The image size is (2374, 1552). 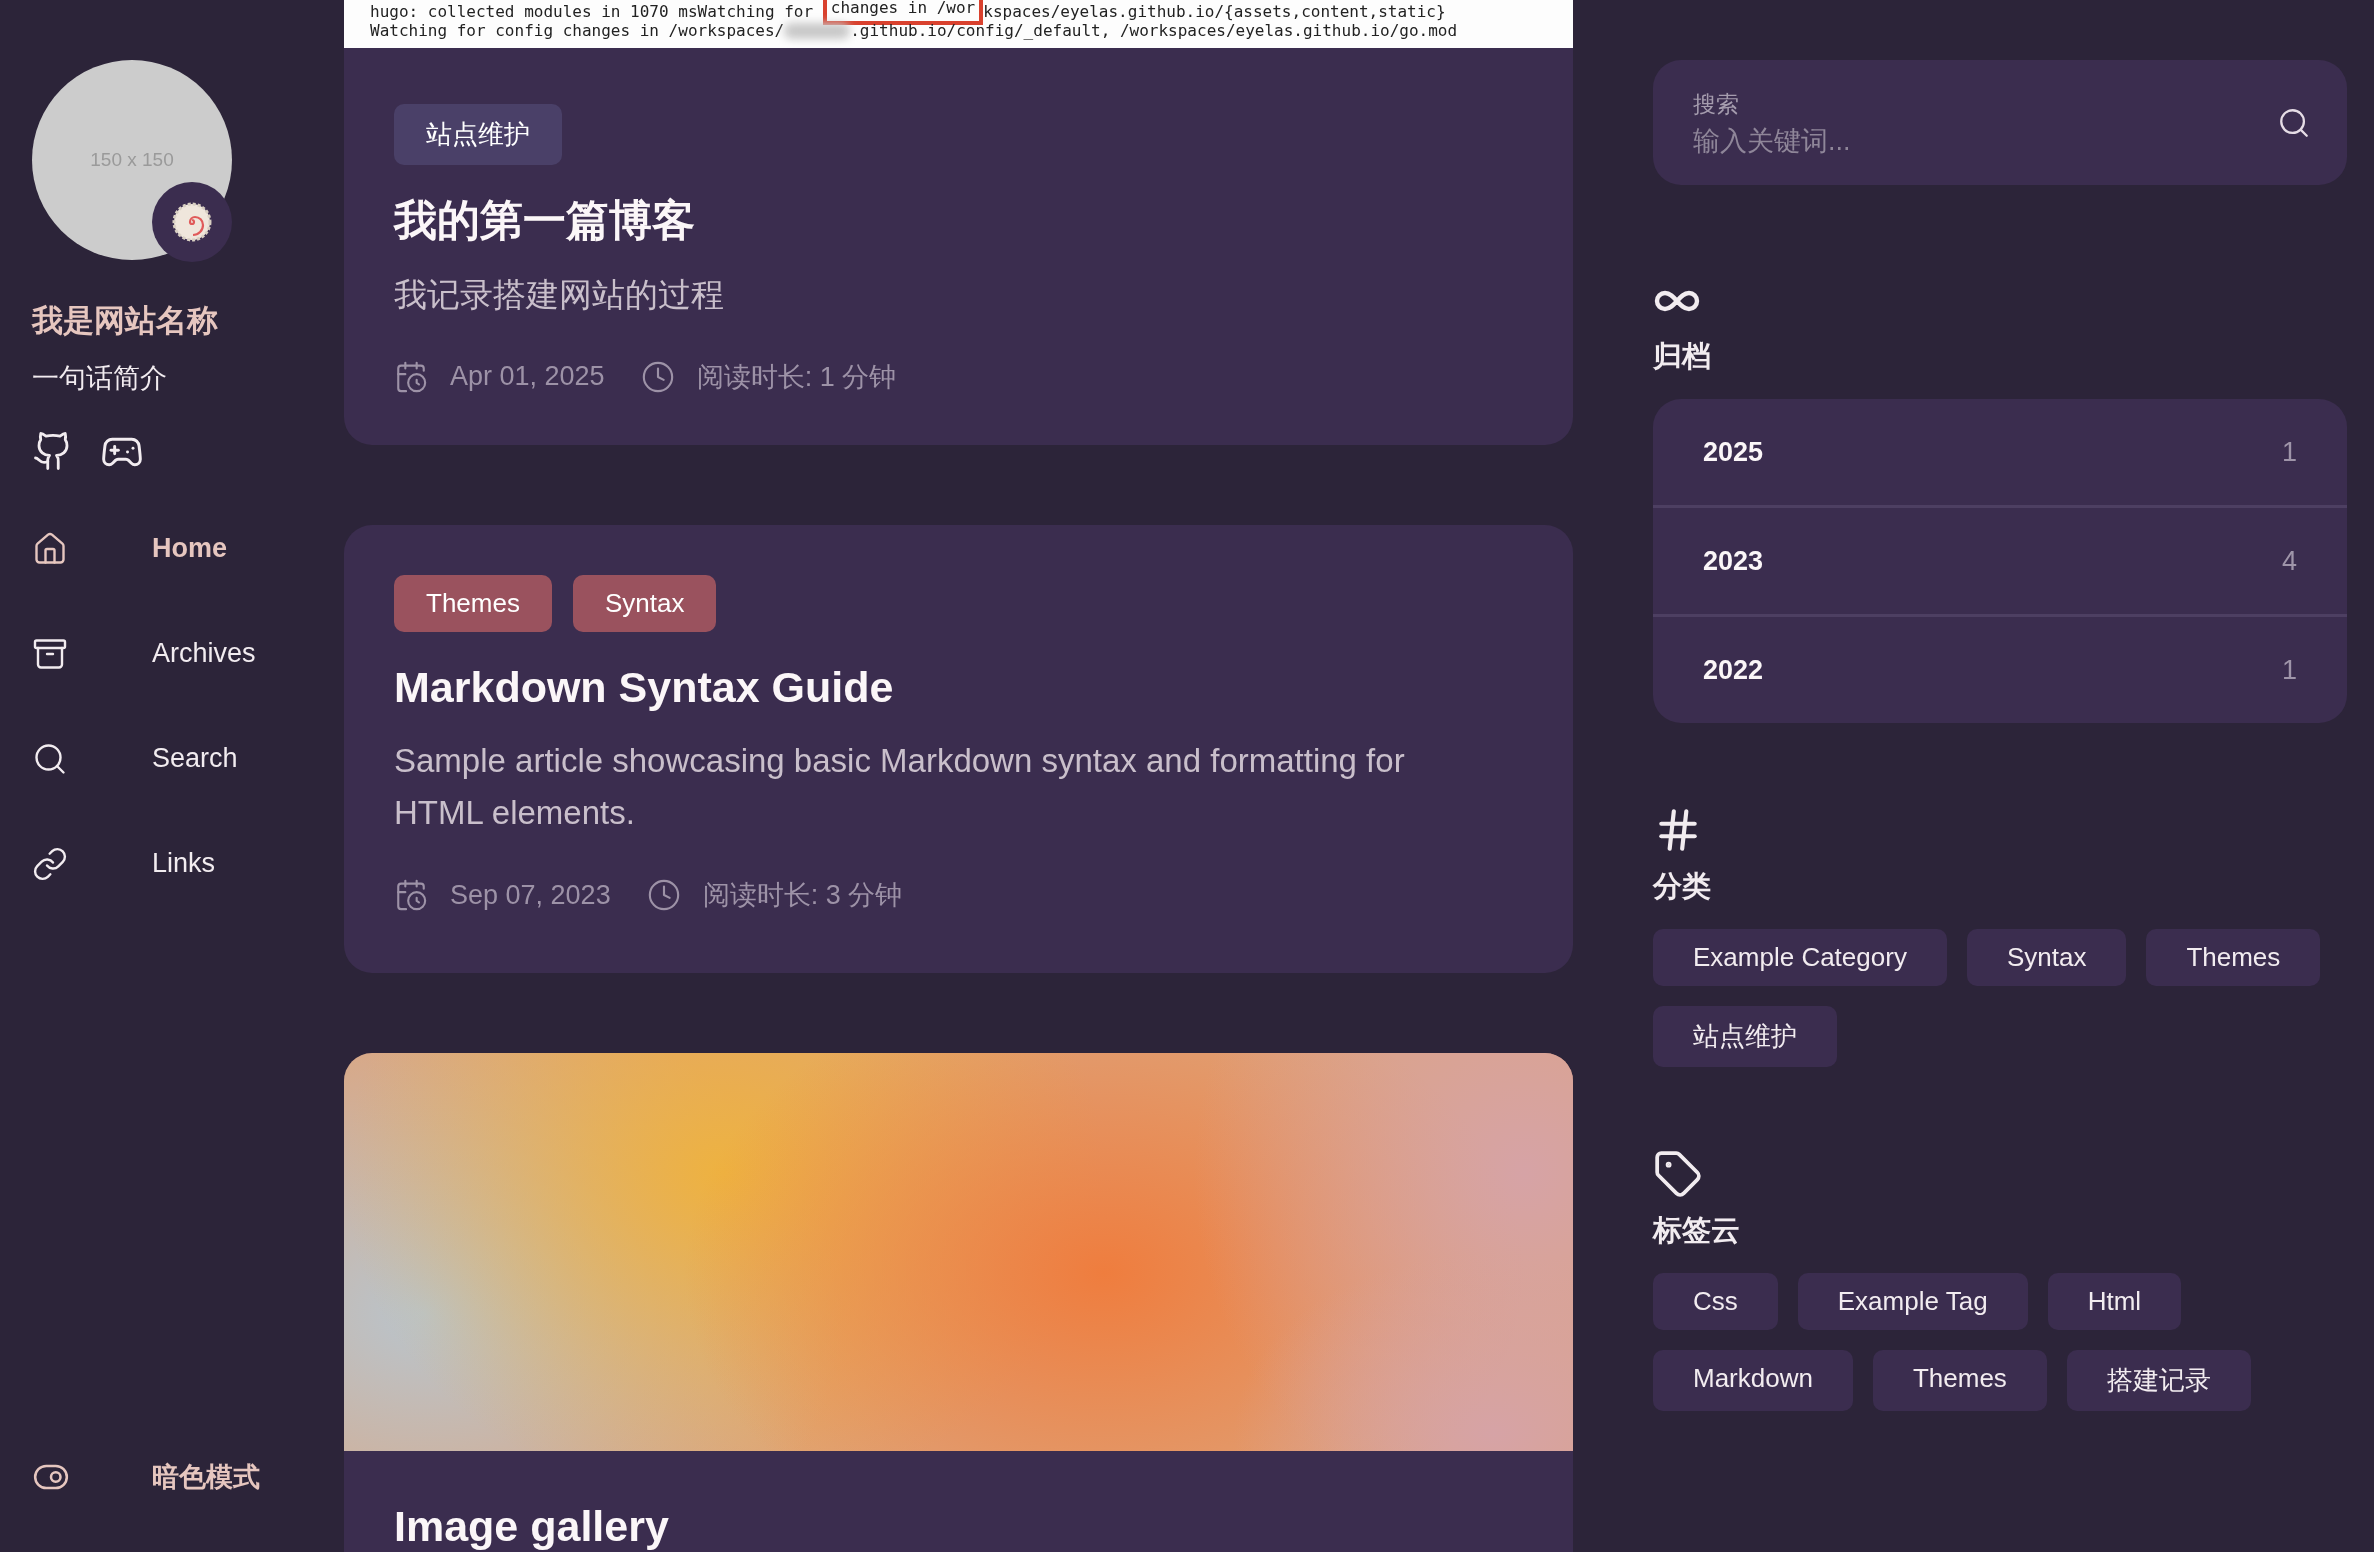 I want to click on archive-year-item: 2023 4, so click(x=2000, y=559).